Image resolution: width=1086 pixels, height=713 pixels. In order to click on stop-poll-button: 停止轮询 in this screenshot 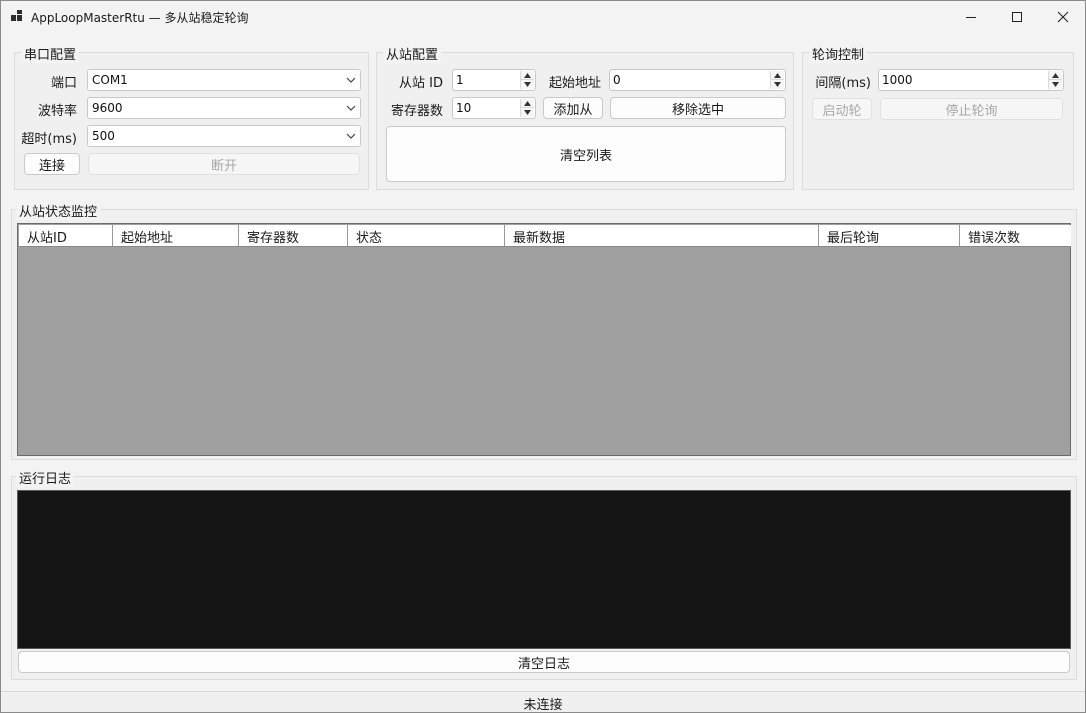, I will do `click(971, 109)`.